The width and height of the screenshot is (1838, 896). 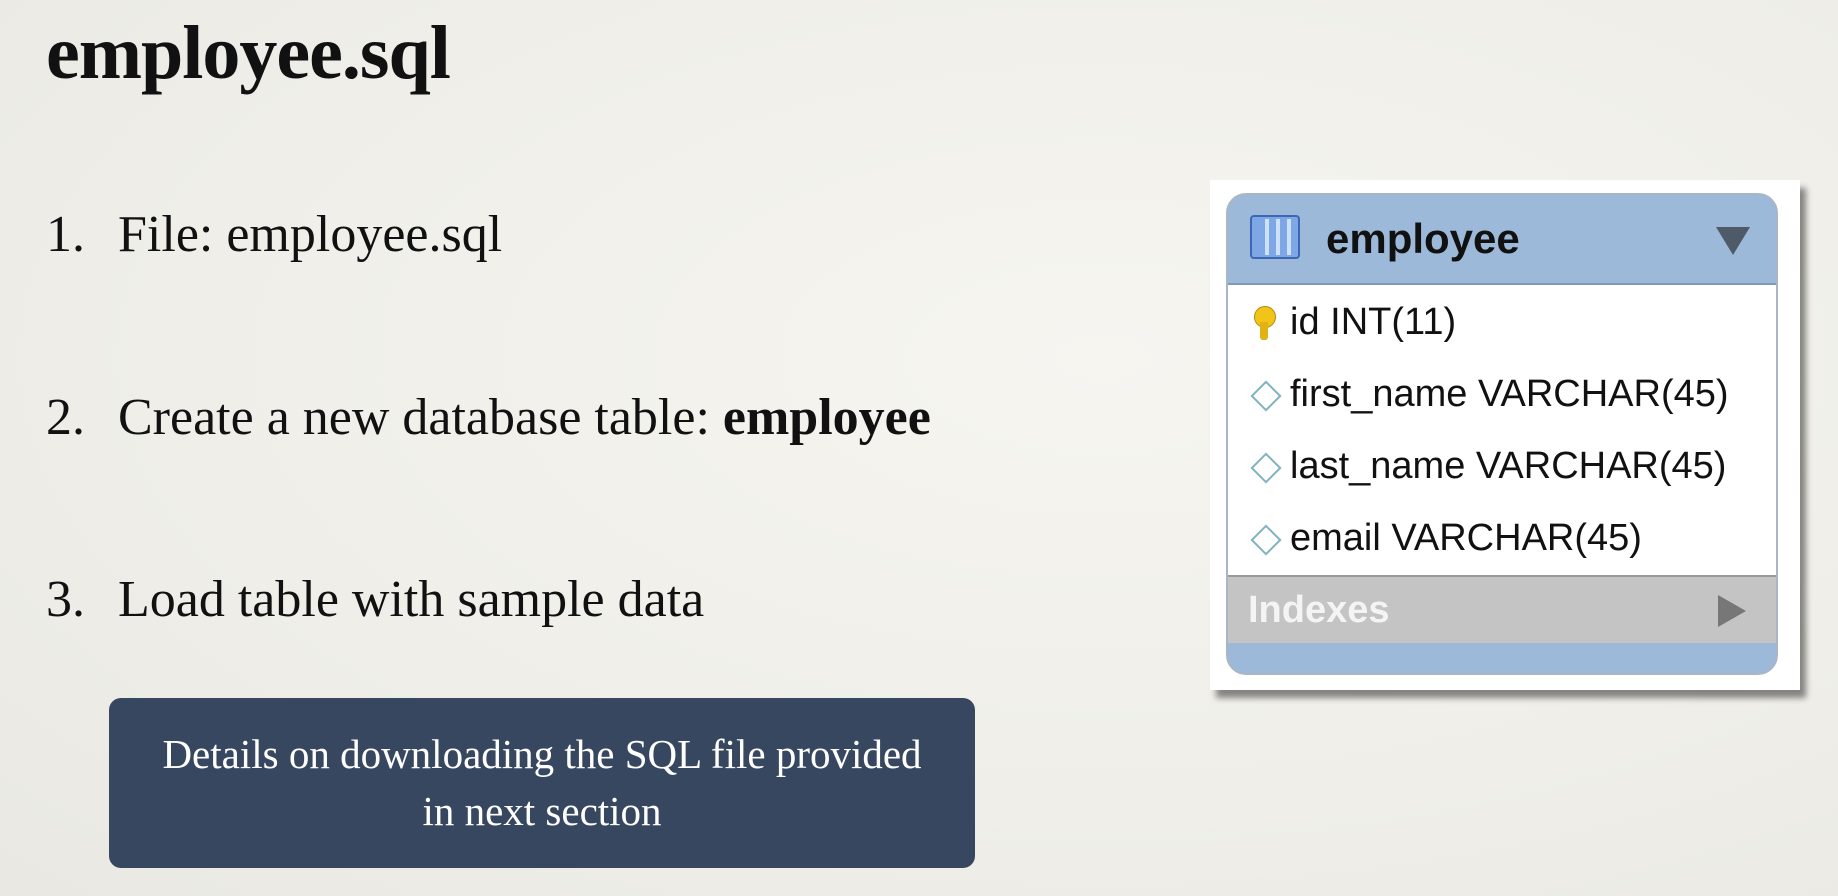 What do you see at coordinates (1466, 537) in the screenshot?
I see `er-column-text: email VARCHAR(45)` at bounding box center [1466, 537].